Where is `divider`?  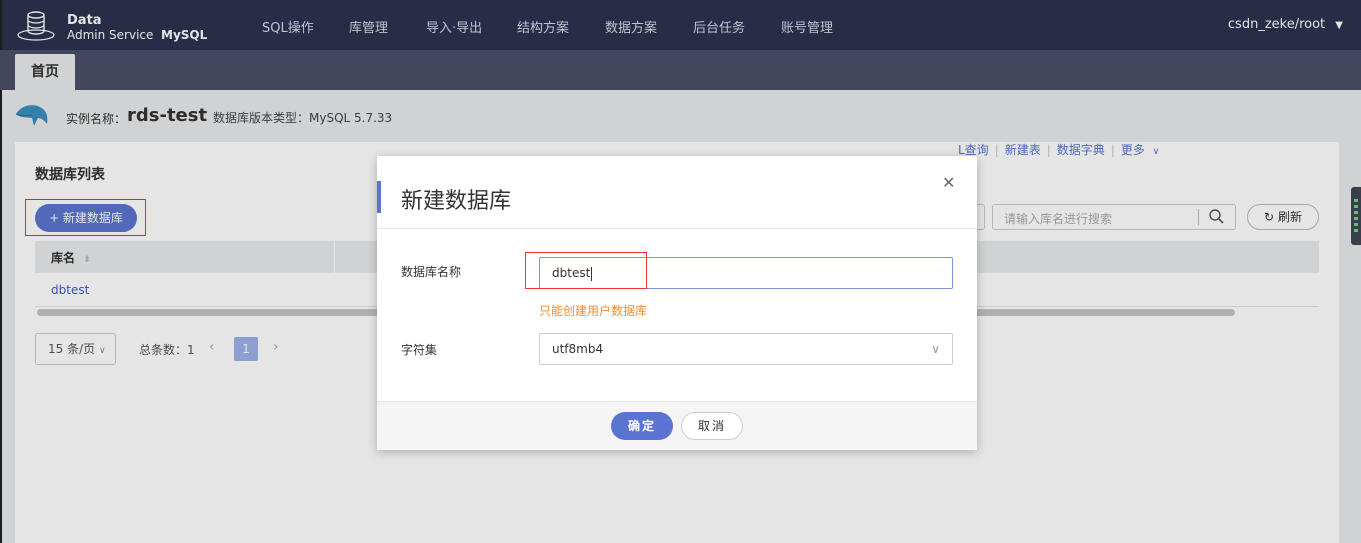
divider is located at coordinates (677, 228).